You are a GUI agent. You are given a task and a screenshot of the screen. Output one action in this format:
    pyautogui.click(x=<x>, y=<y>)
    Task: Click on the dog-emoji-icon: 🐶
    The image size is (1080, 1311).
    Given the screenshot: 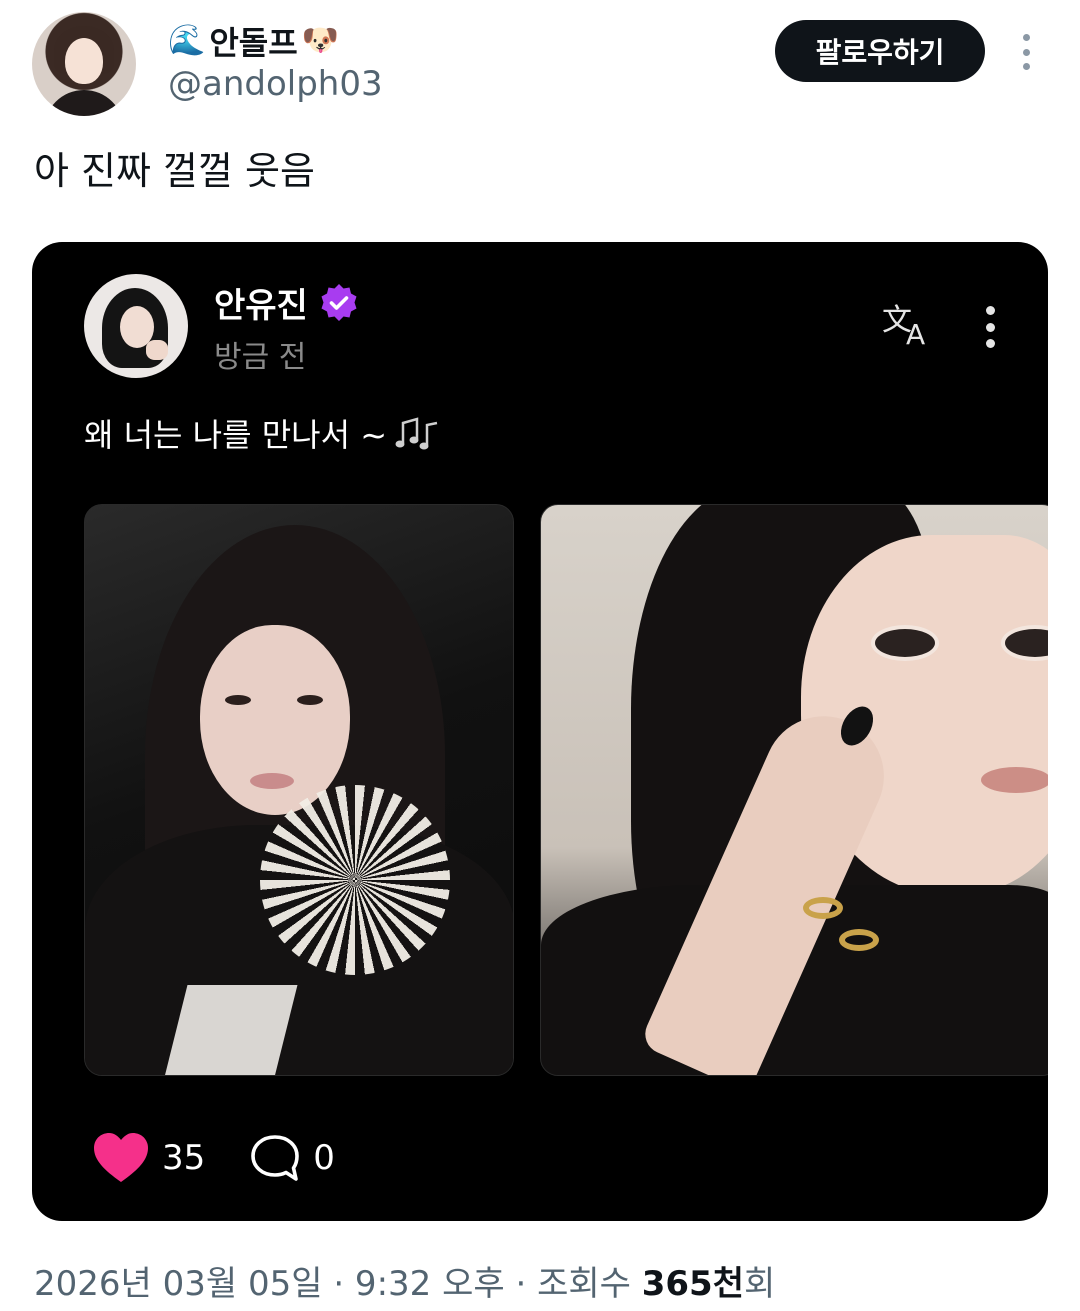 What is the action you would take?
    pyautogui.click(x=320, y=40)
    